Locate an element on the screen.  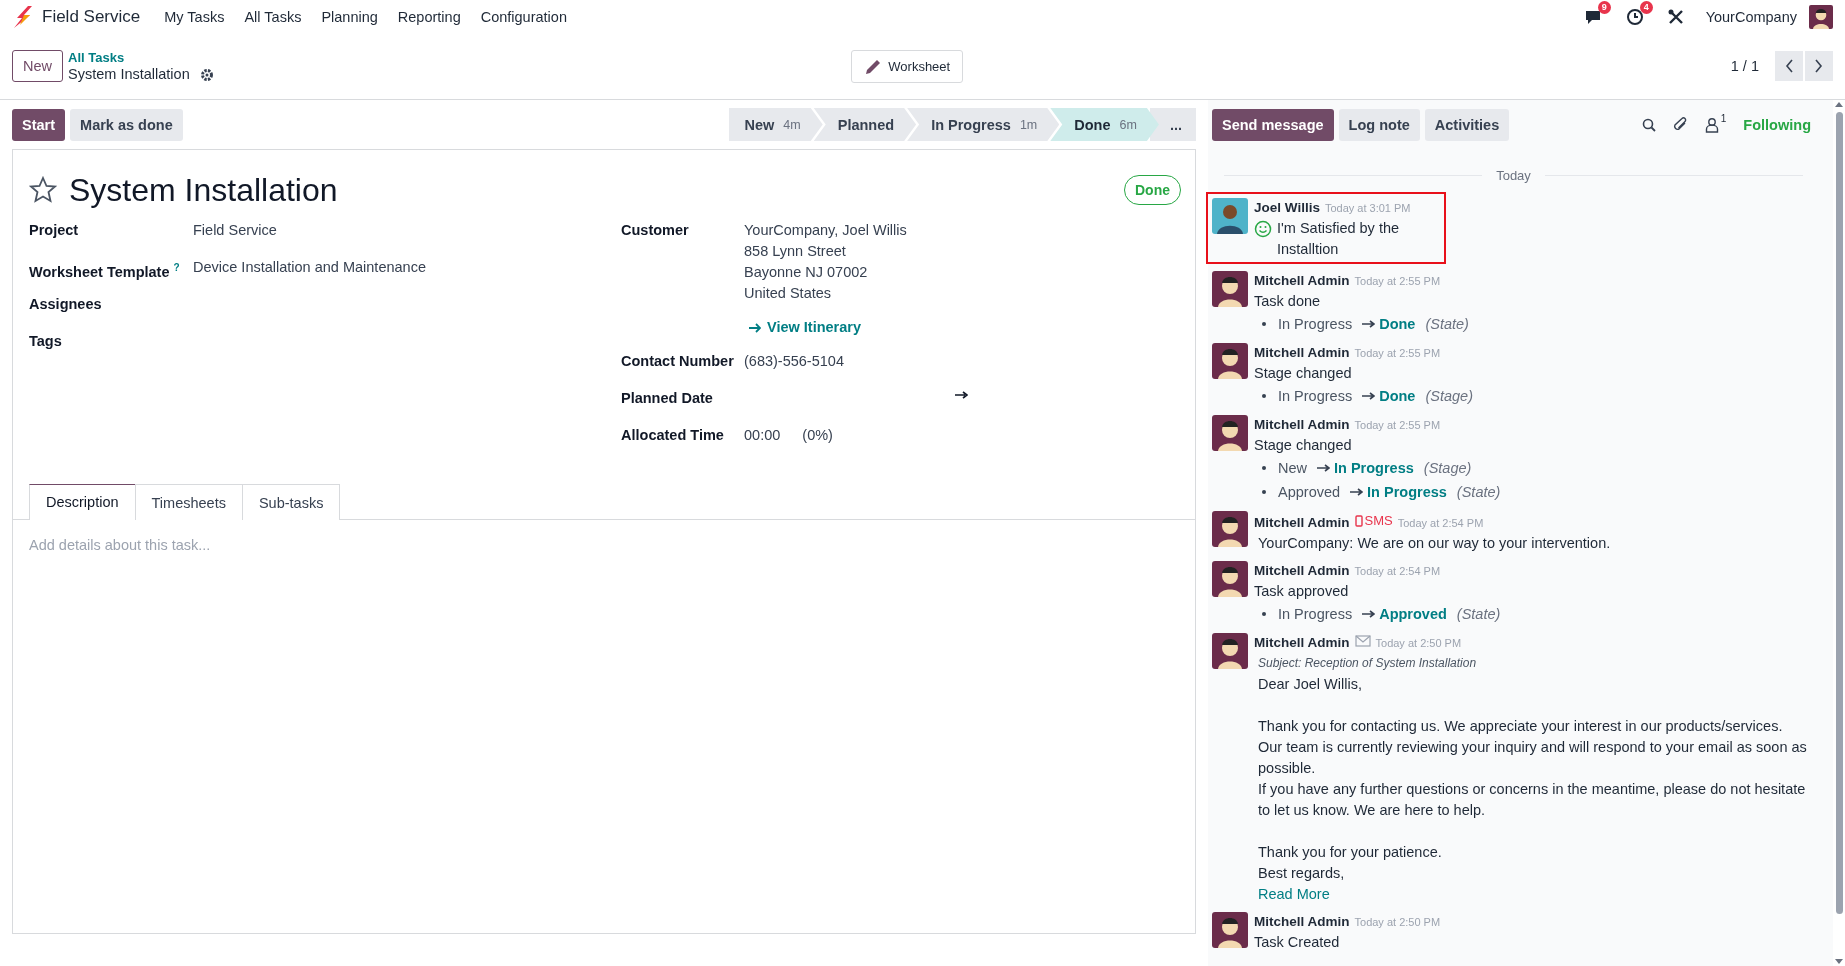
gear-icon is located at coordinates (206, 74).